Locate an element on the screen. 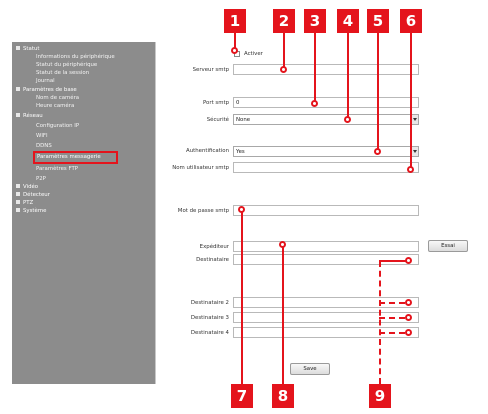 The image size is (488, 414). smtp-server-label: Serveur smtp is located at coordinates (210, 70).